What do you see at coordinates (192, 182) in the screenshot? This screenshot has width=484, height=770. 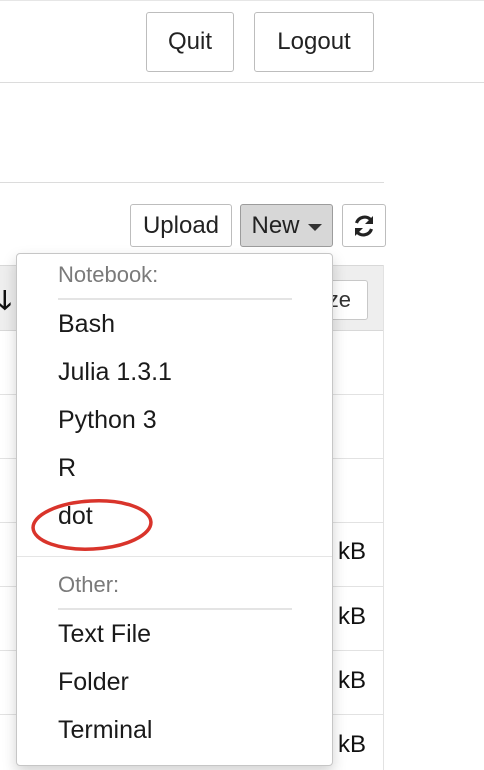 I see `toolbar-divider` at bounding box center [192, 182].